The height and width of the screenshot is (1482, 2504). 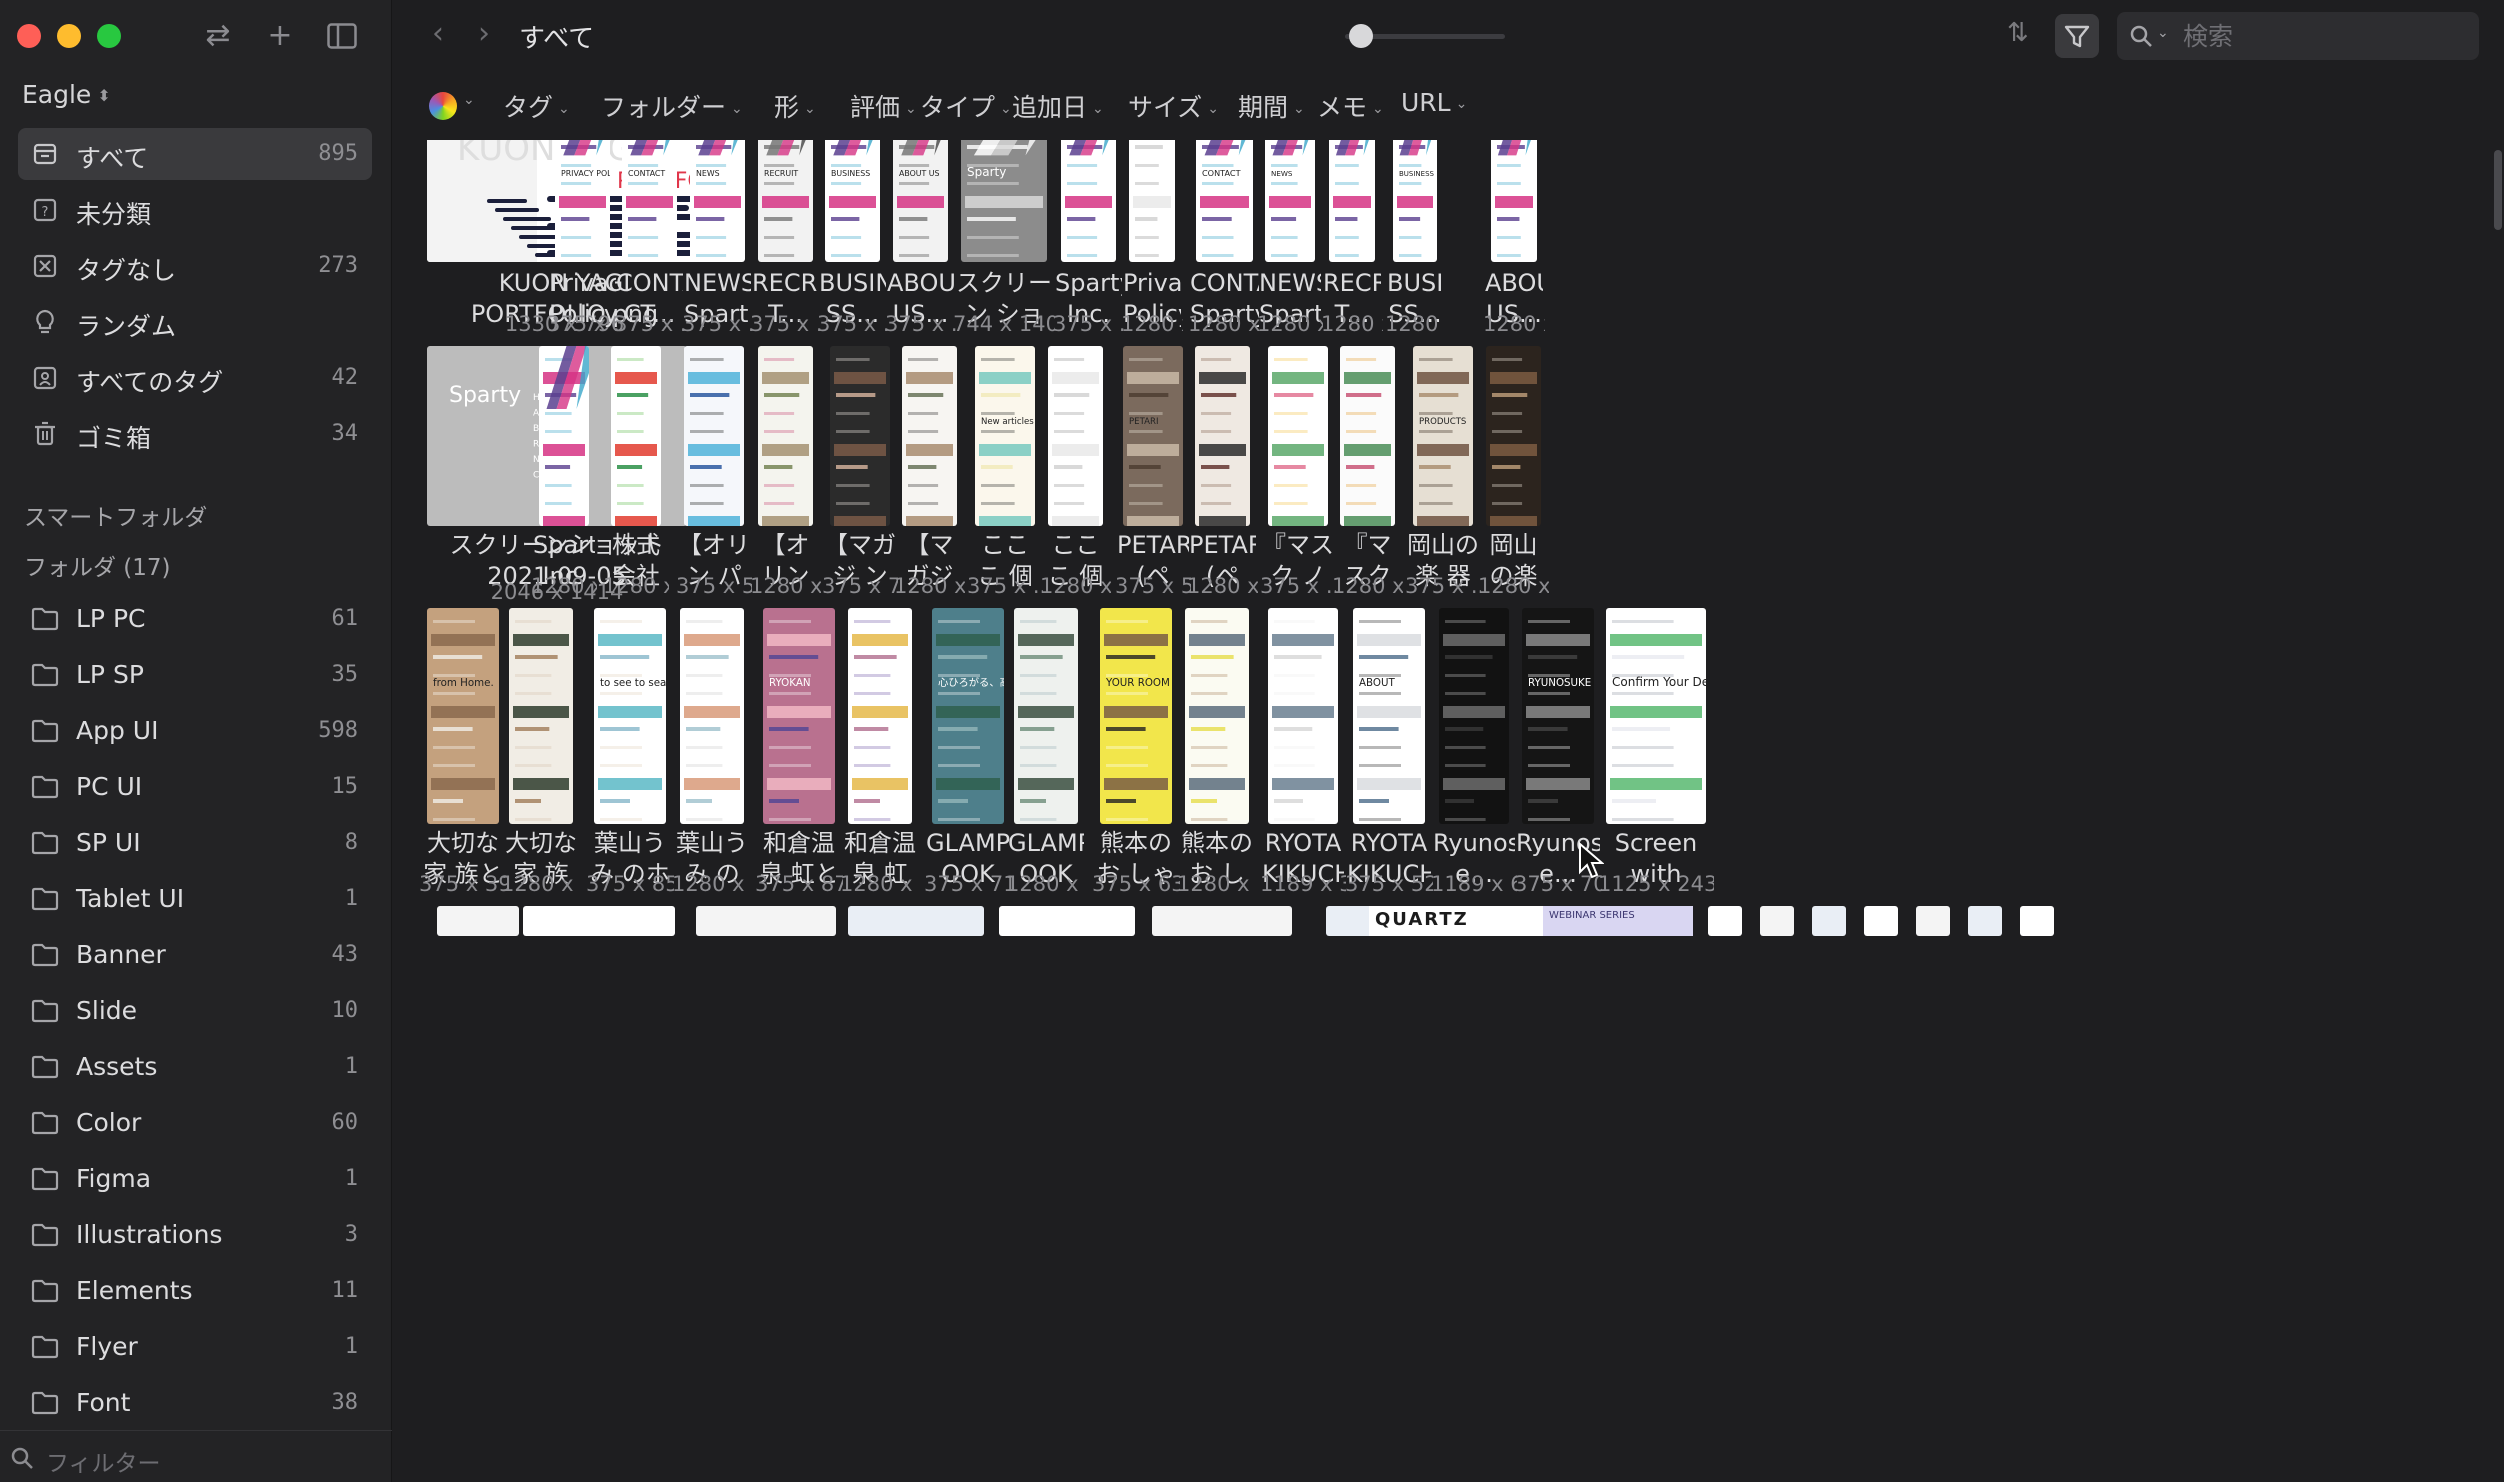 What do you see at coordinates (195, 675) in the screenshot?
I see `folder-item: LP SP 35` at bounding box center [195, 675].